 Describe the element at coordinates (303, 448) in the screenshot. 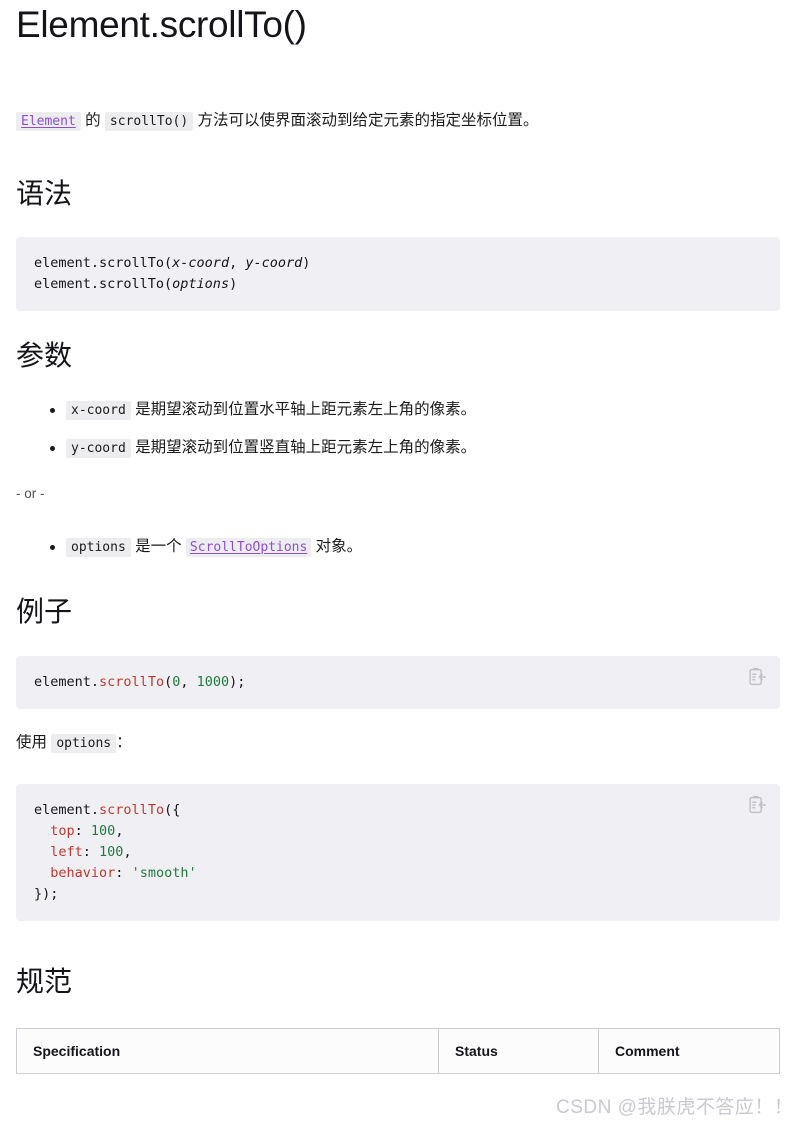

I see `param-desc-y-coord: 是期望滚动到位置竖直轴上距元素左上角的像素。` at that location.